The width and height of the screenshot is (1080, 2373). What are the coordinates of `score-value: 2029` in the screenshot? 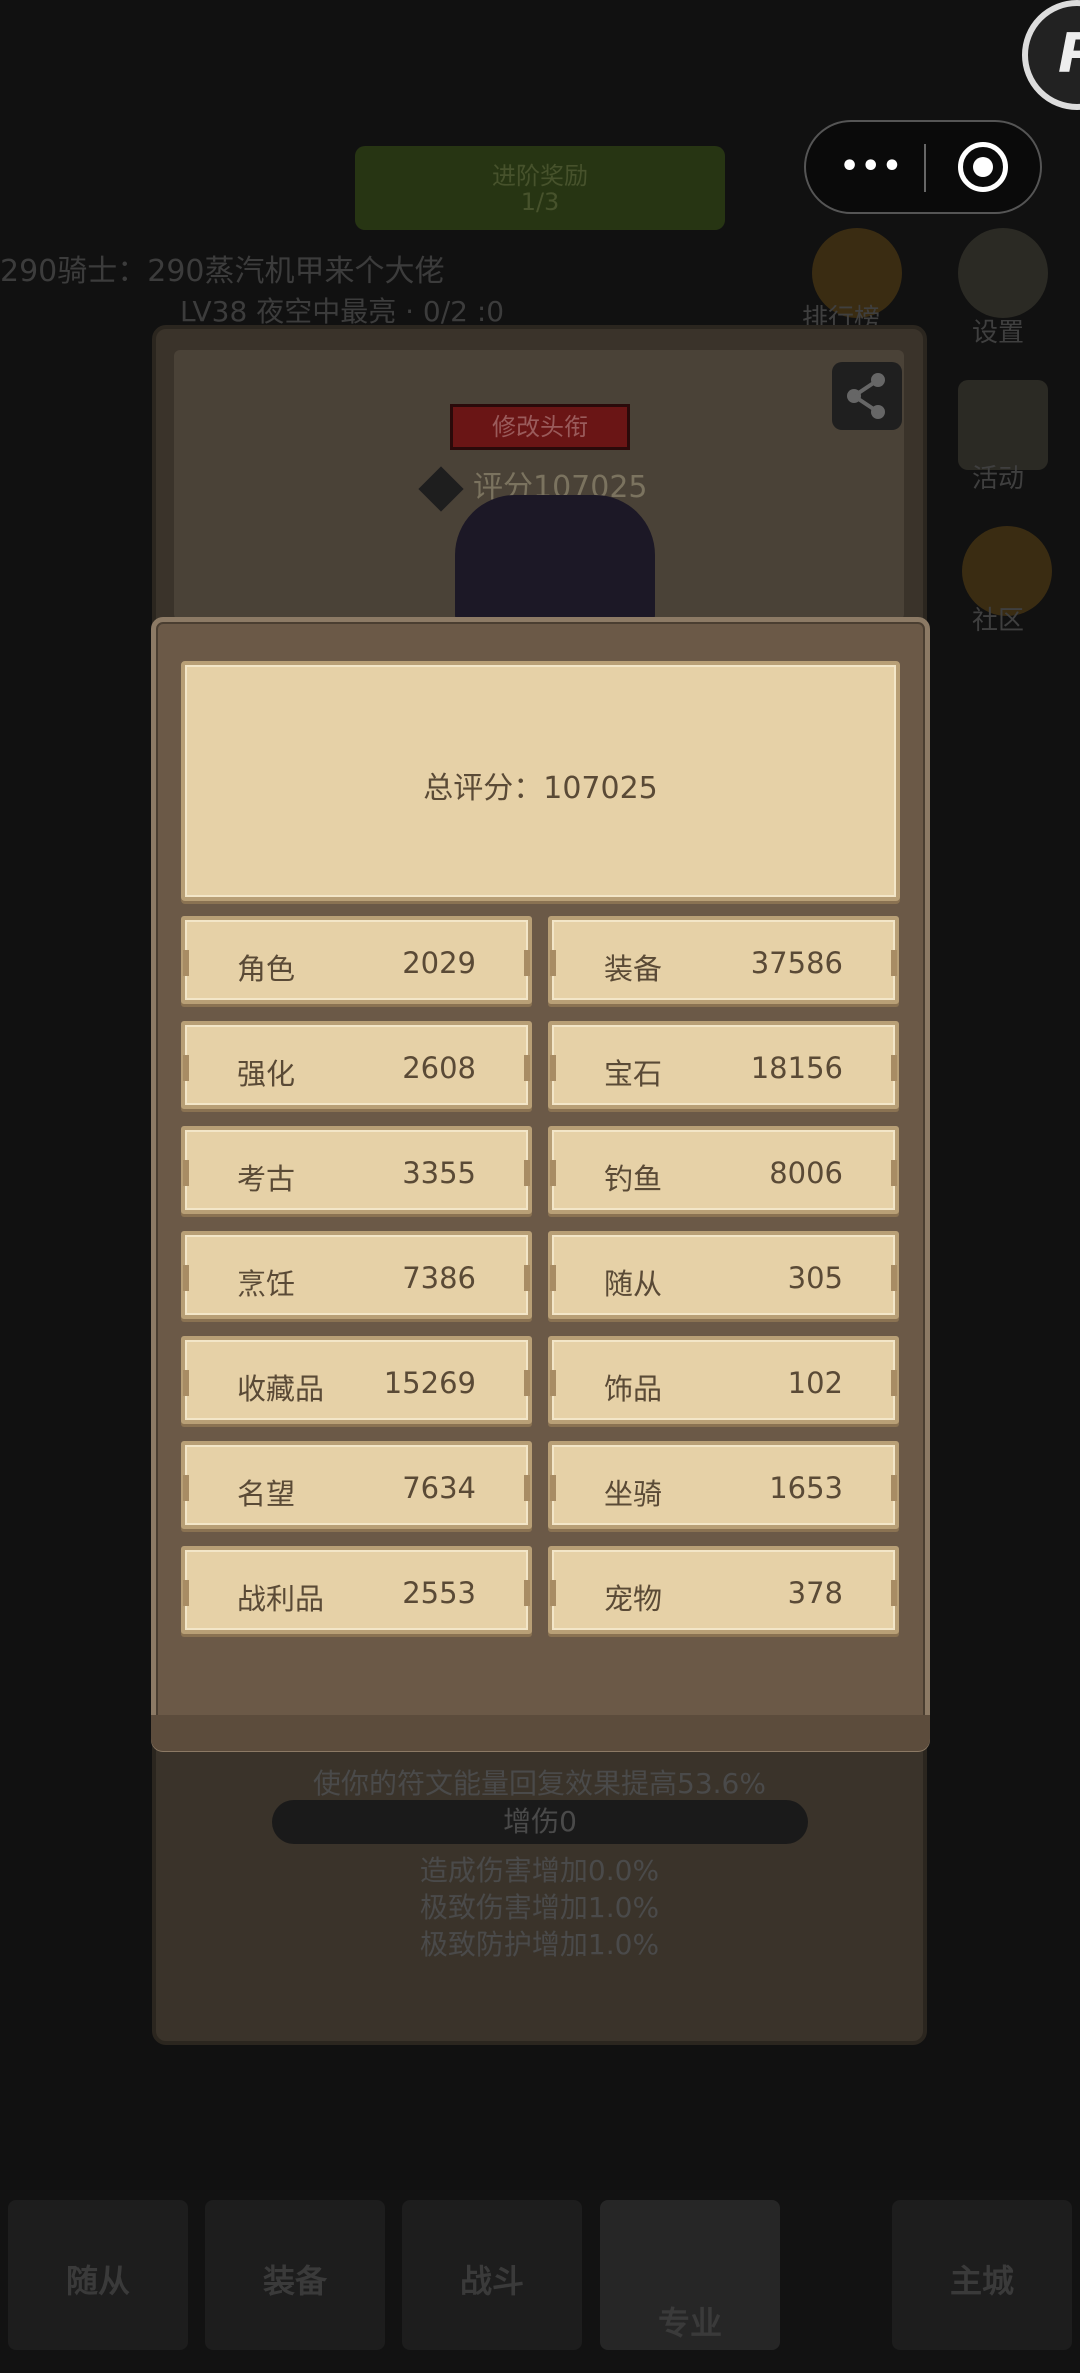 It's located at (439, 963).